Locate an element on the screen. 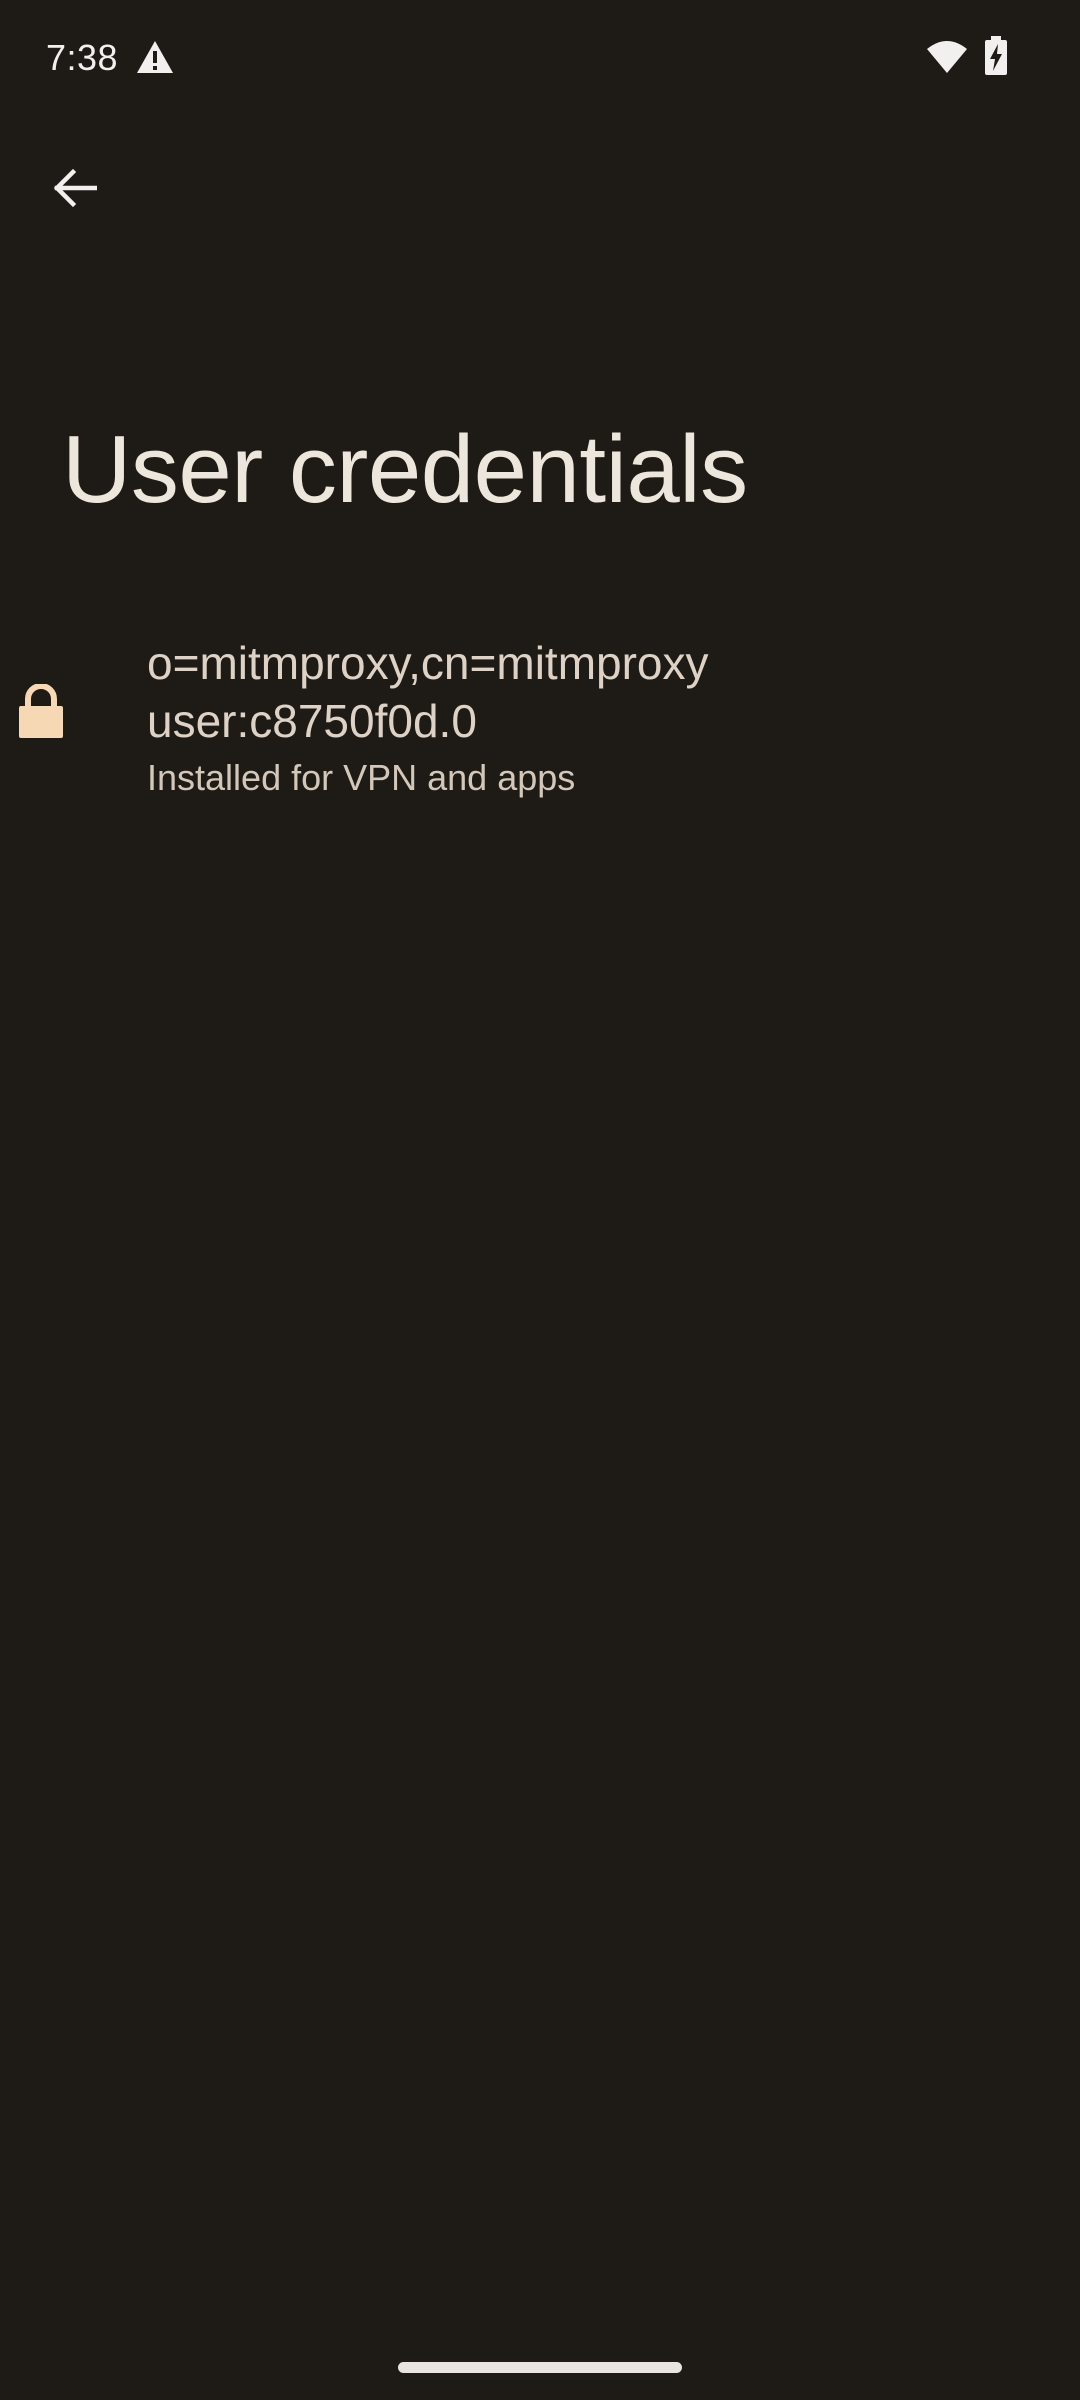 This screenshot has height=2400, width=1080. lock-icon is located at coordinates (41, 713).